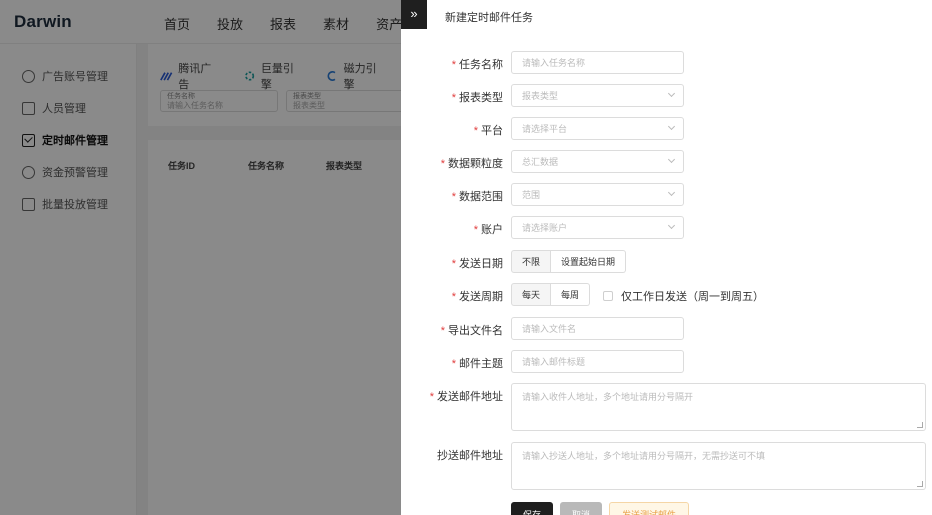 Image resolution: width=932 pixels, height=515 pixels. Describe the element at coordinates (540, 96) in the screenshot. I see `select-placeholder: 报表类型` at that location.